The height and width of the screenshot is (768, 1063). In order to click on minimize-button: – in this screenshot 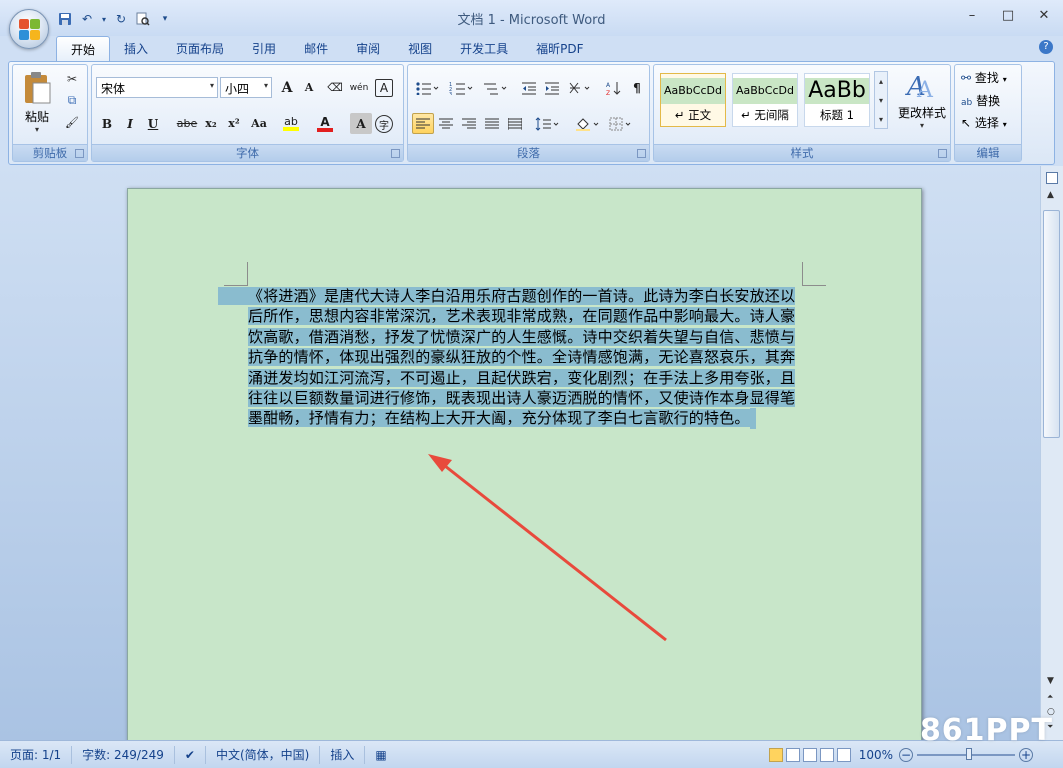, I will do `click(972, 15)`.